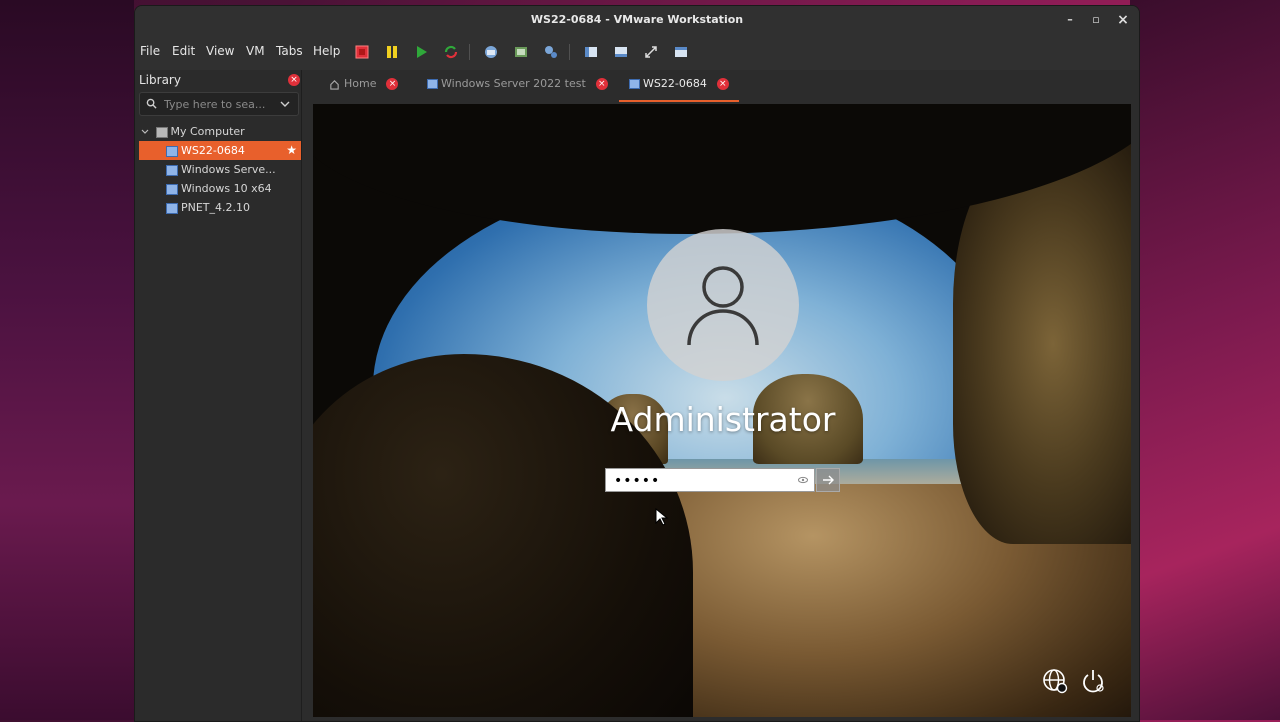 Image resolution: width=1280 pixels, height=722 pixels. I want to click on submit-password-button, so click(828, 480).